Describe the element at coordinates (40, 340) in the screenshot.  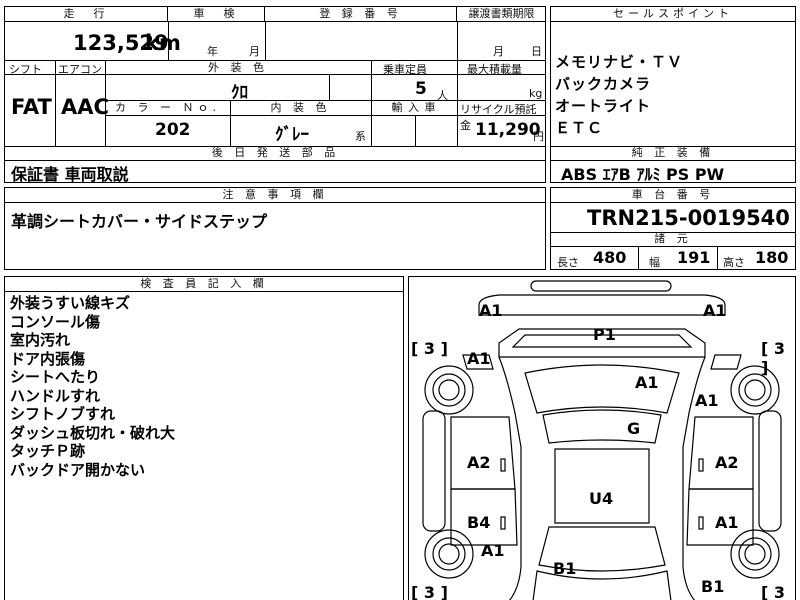
I see `inspector-item: 室内汚れ` at that location.